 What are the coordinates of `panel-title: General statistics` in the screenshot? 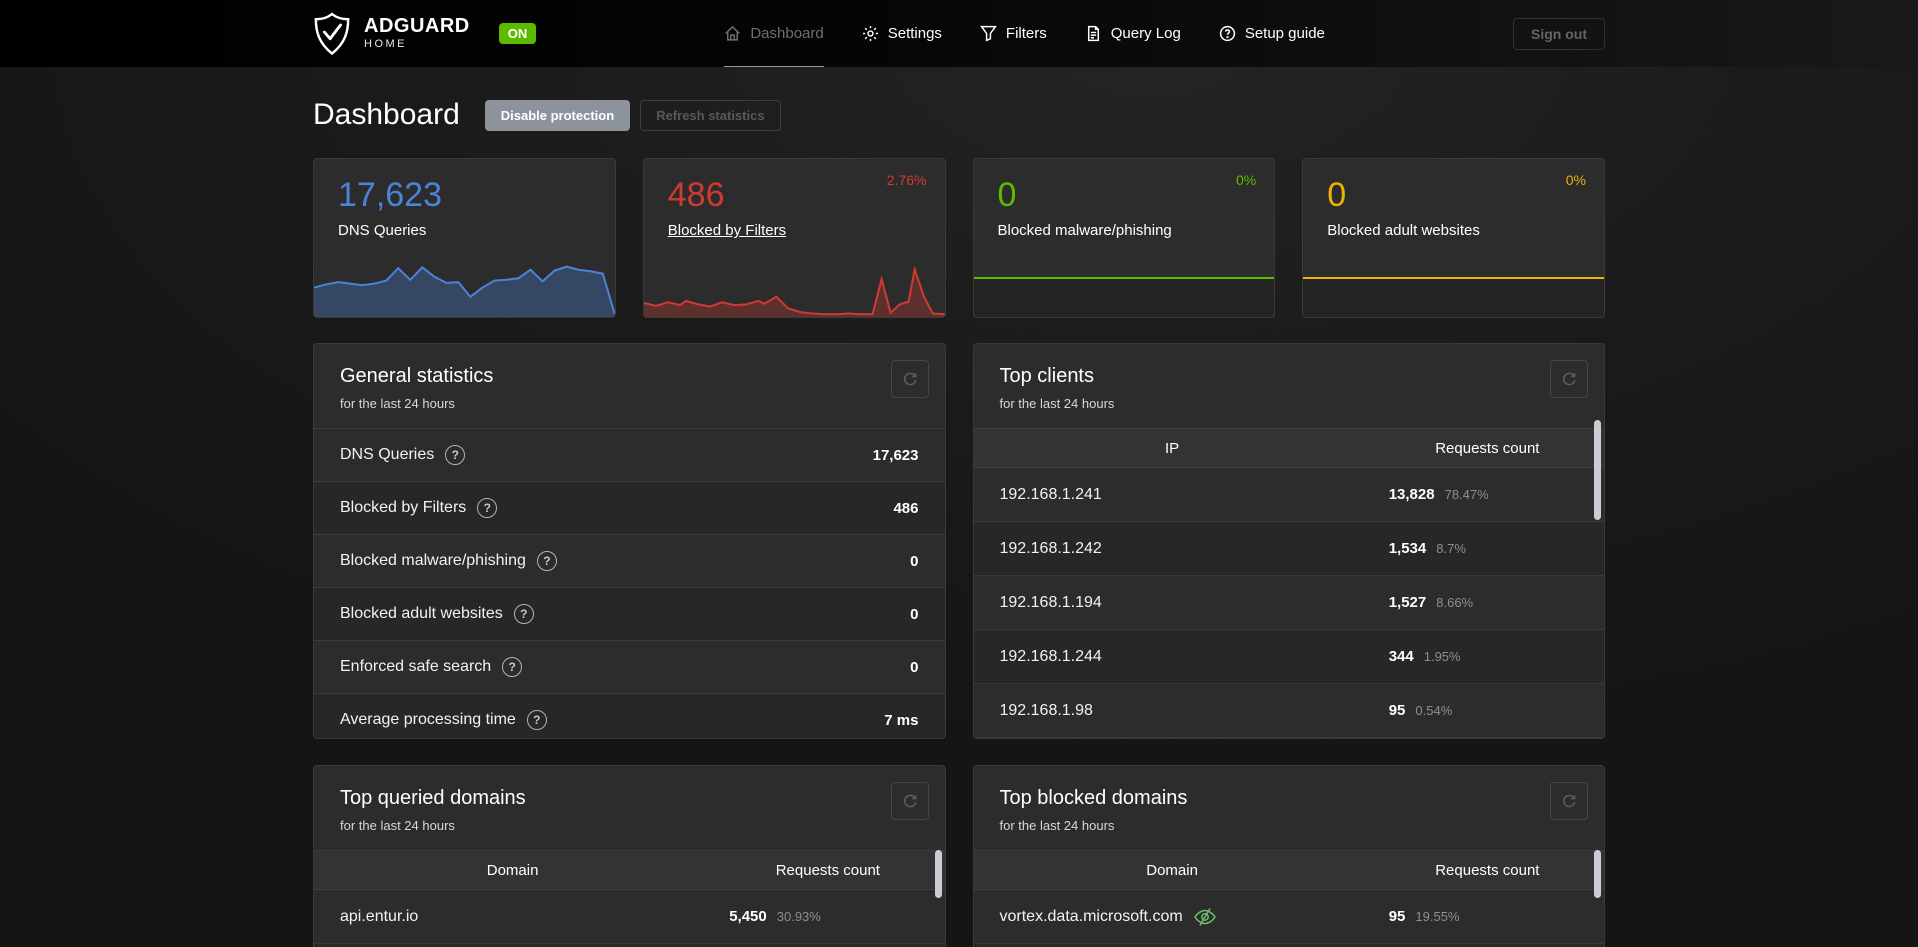 It's located at (417, 376).